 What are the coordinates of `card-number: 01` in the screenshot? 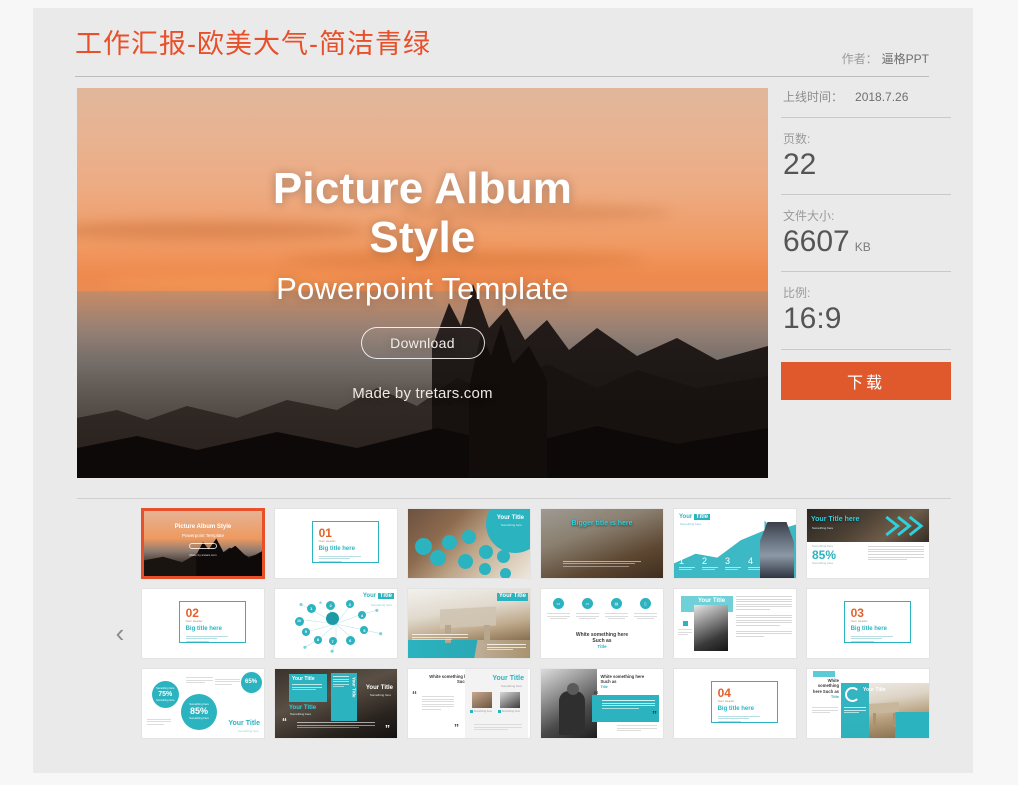 It's located at (325, 533).